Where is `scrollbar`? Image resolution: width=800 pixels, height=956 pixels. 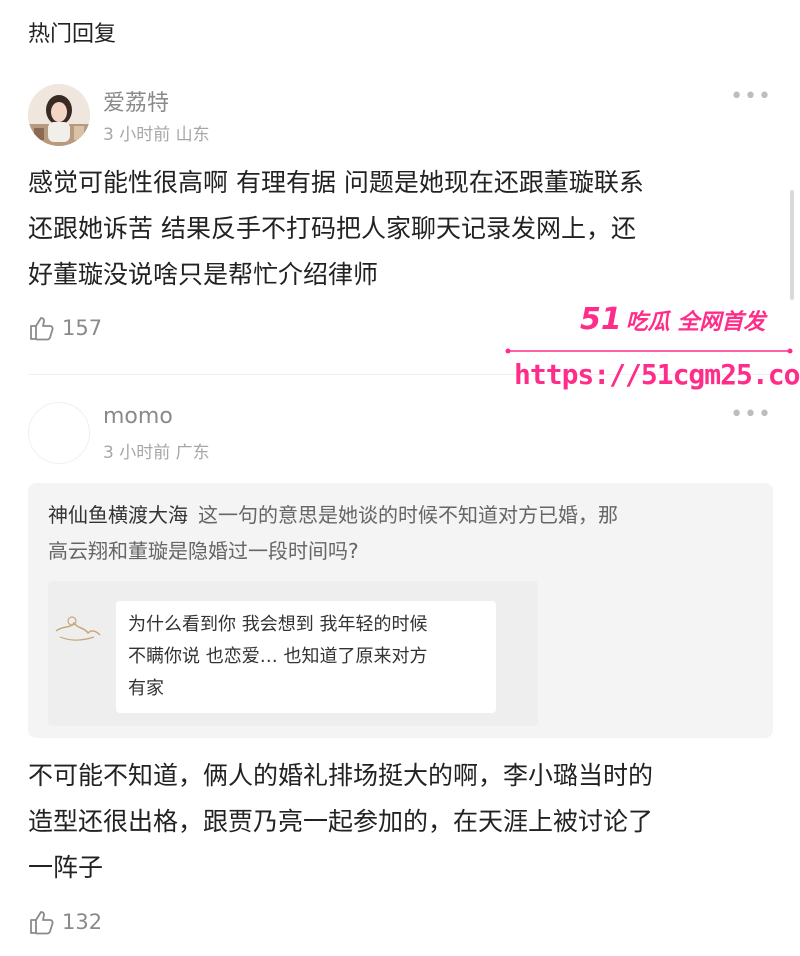
scrollbar is located at coordinates (792, 245).